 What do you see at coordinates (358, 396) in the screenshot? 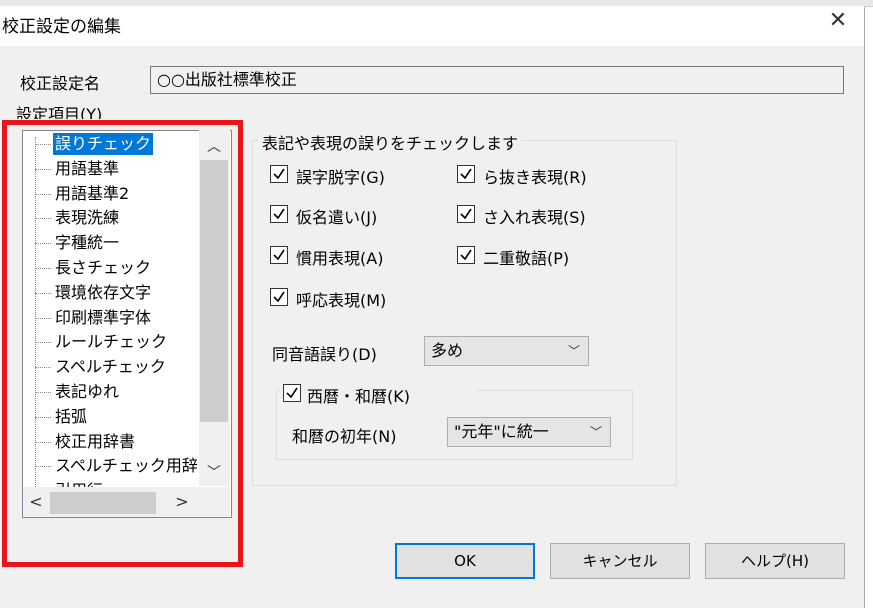
I see `calendar-checkbox-label: 西暦・和暦(K)` at bounding box center [358, 396].